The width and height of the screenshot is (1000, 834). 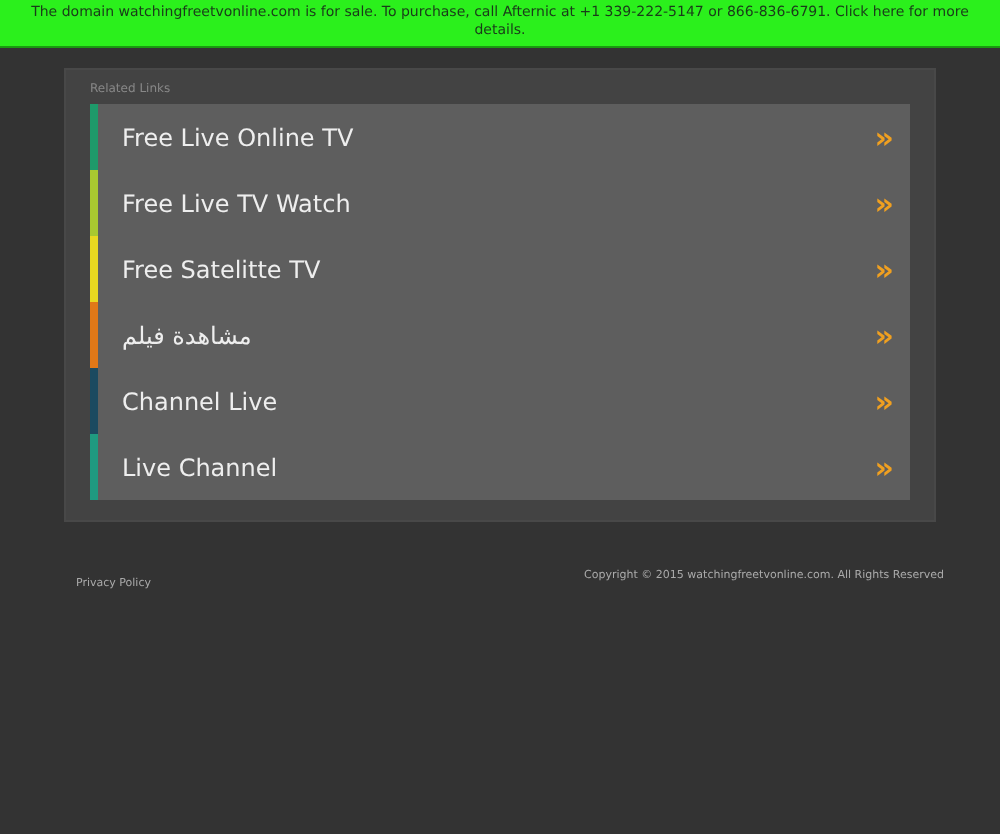 What do you see at coordinates (500, 137) in the screenshot?
I see `related-link: Free Live Online TV »` at bounding box center [500, 137].